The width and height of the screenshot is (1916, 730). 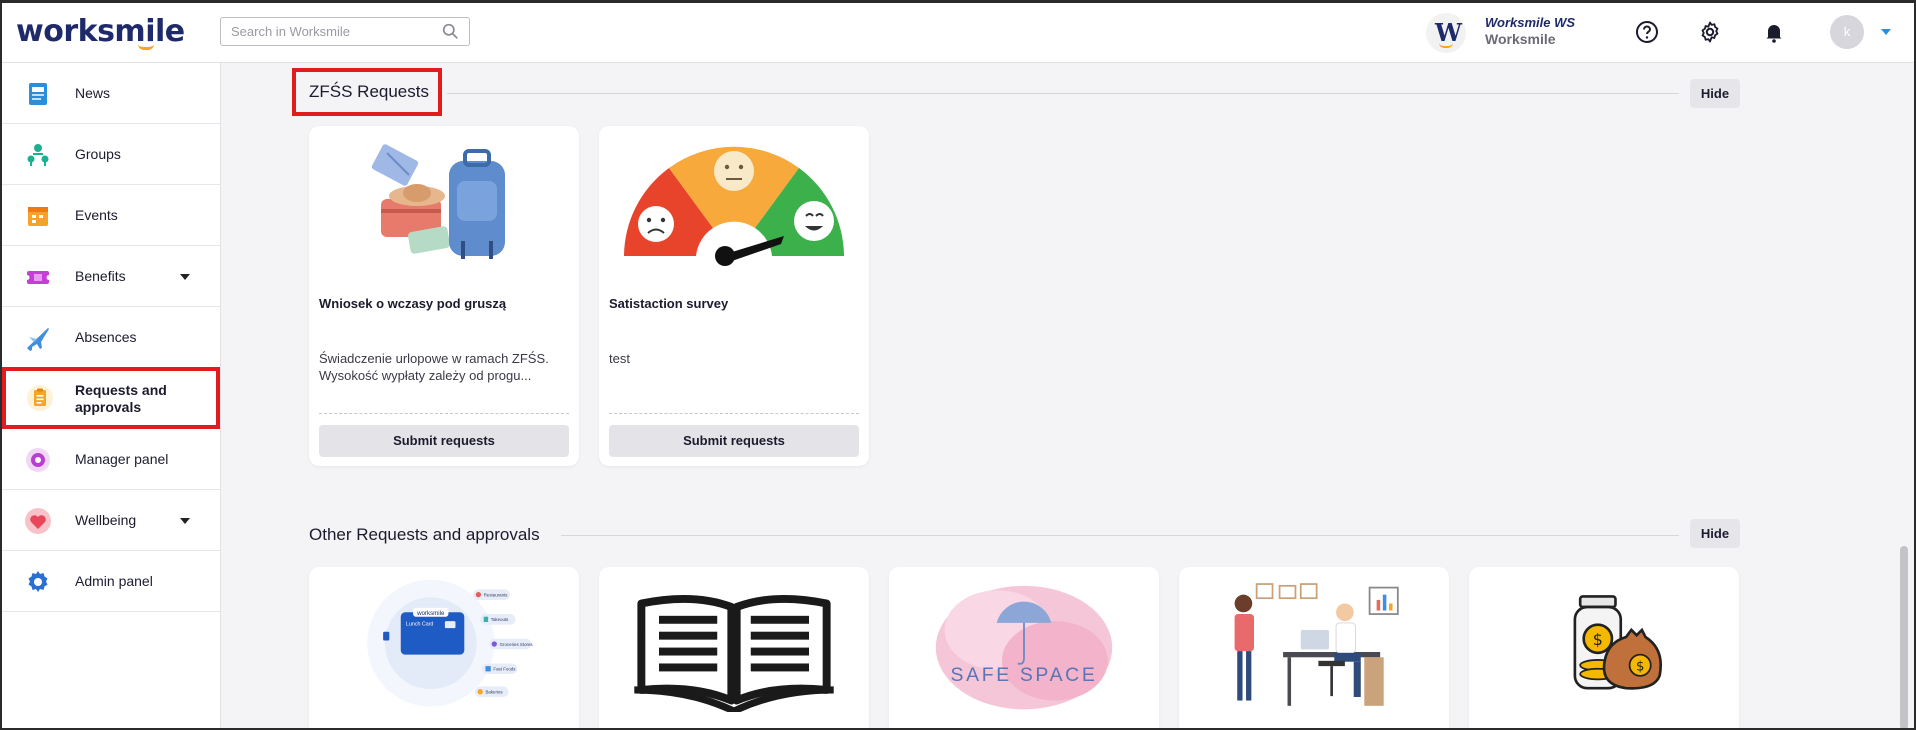 I want to click on sidebar-item-wellbeing: Wellbeing, so click(x=110, y=520).